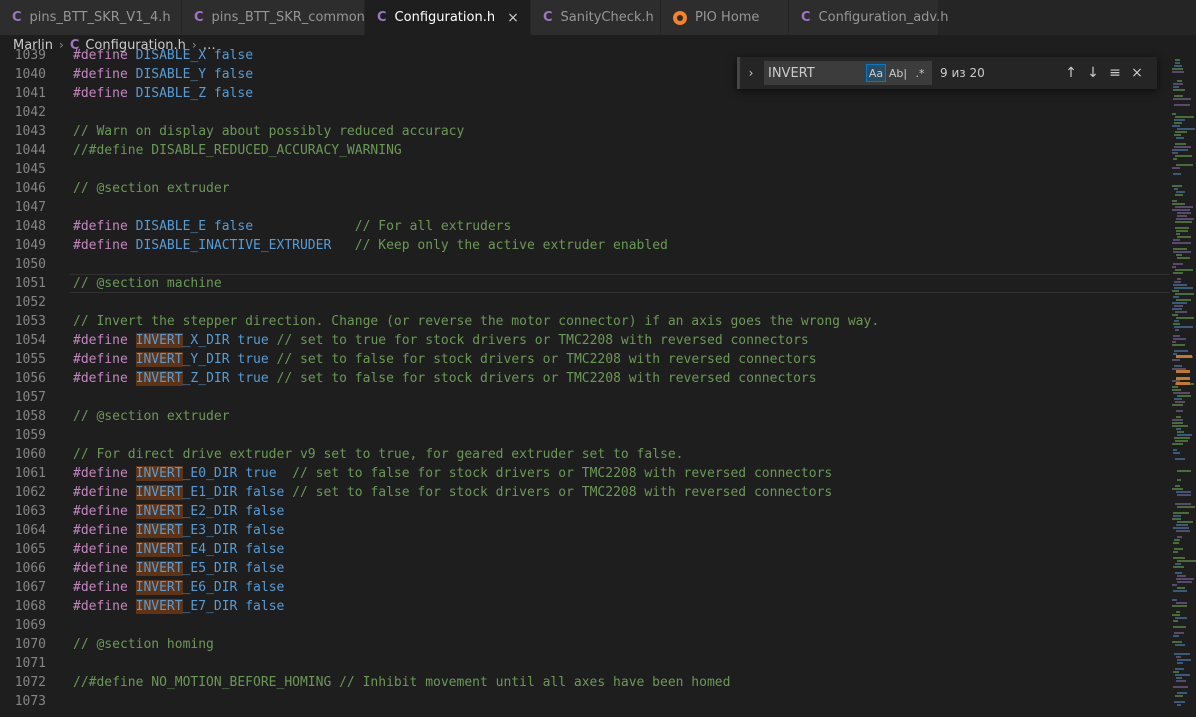 The image size is (1196, 717). Describe the element at coordinates (585, 606) in the screenshot. I see `code-line: 1068 #define INVERT_E7_DIR false` at that location.